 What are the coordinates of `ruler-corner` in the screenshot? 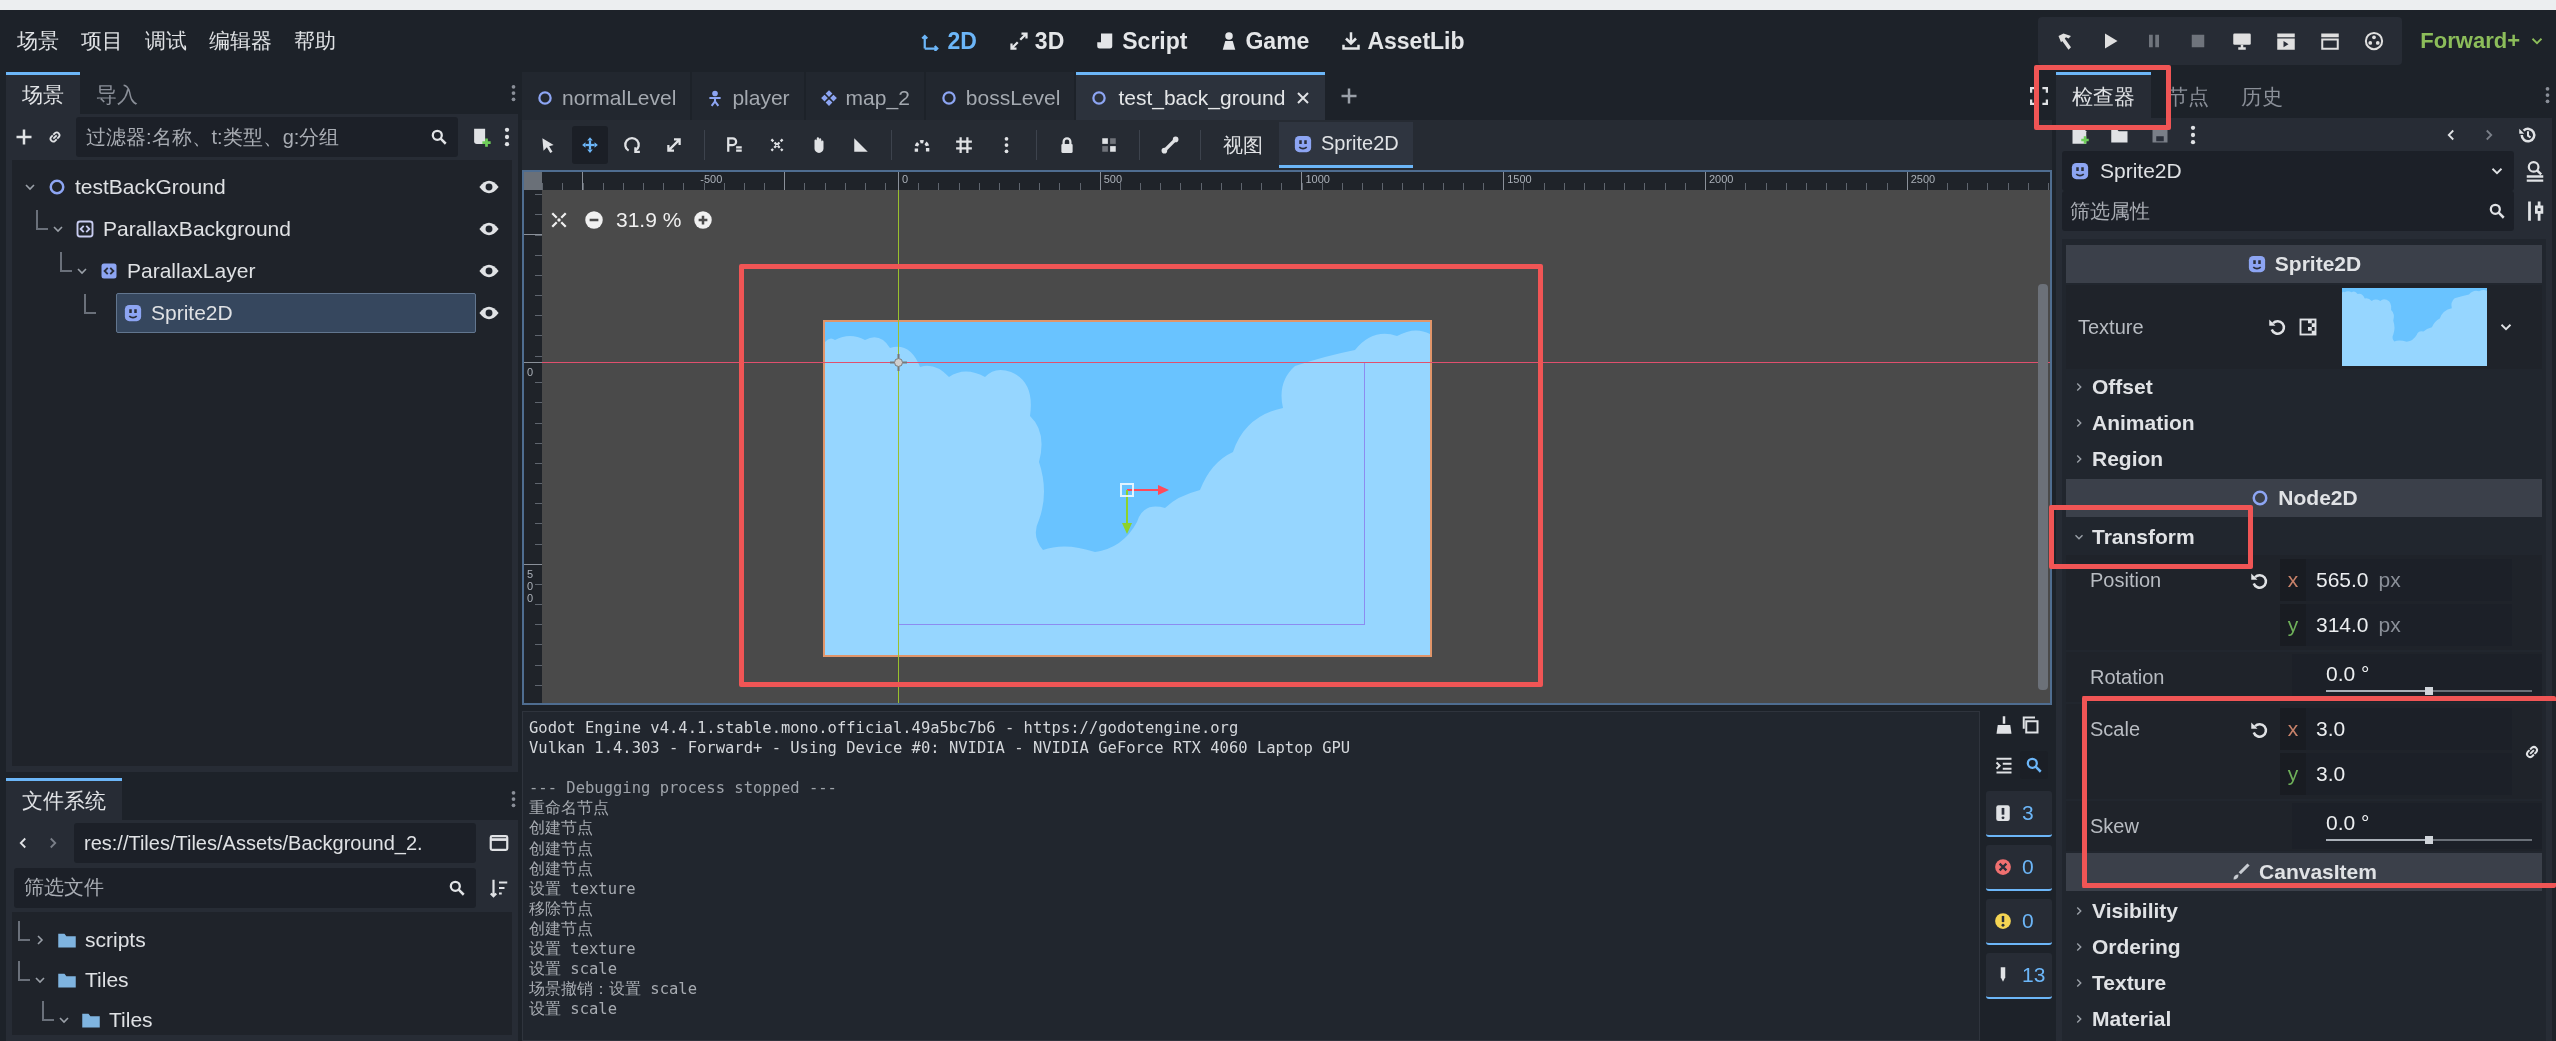 It's located at (533, 181).